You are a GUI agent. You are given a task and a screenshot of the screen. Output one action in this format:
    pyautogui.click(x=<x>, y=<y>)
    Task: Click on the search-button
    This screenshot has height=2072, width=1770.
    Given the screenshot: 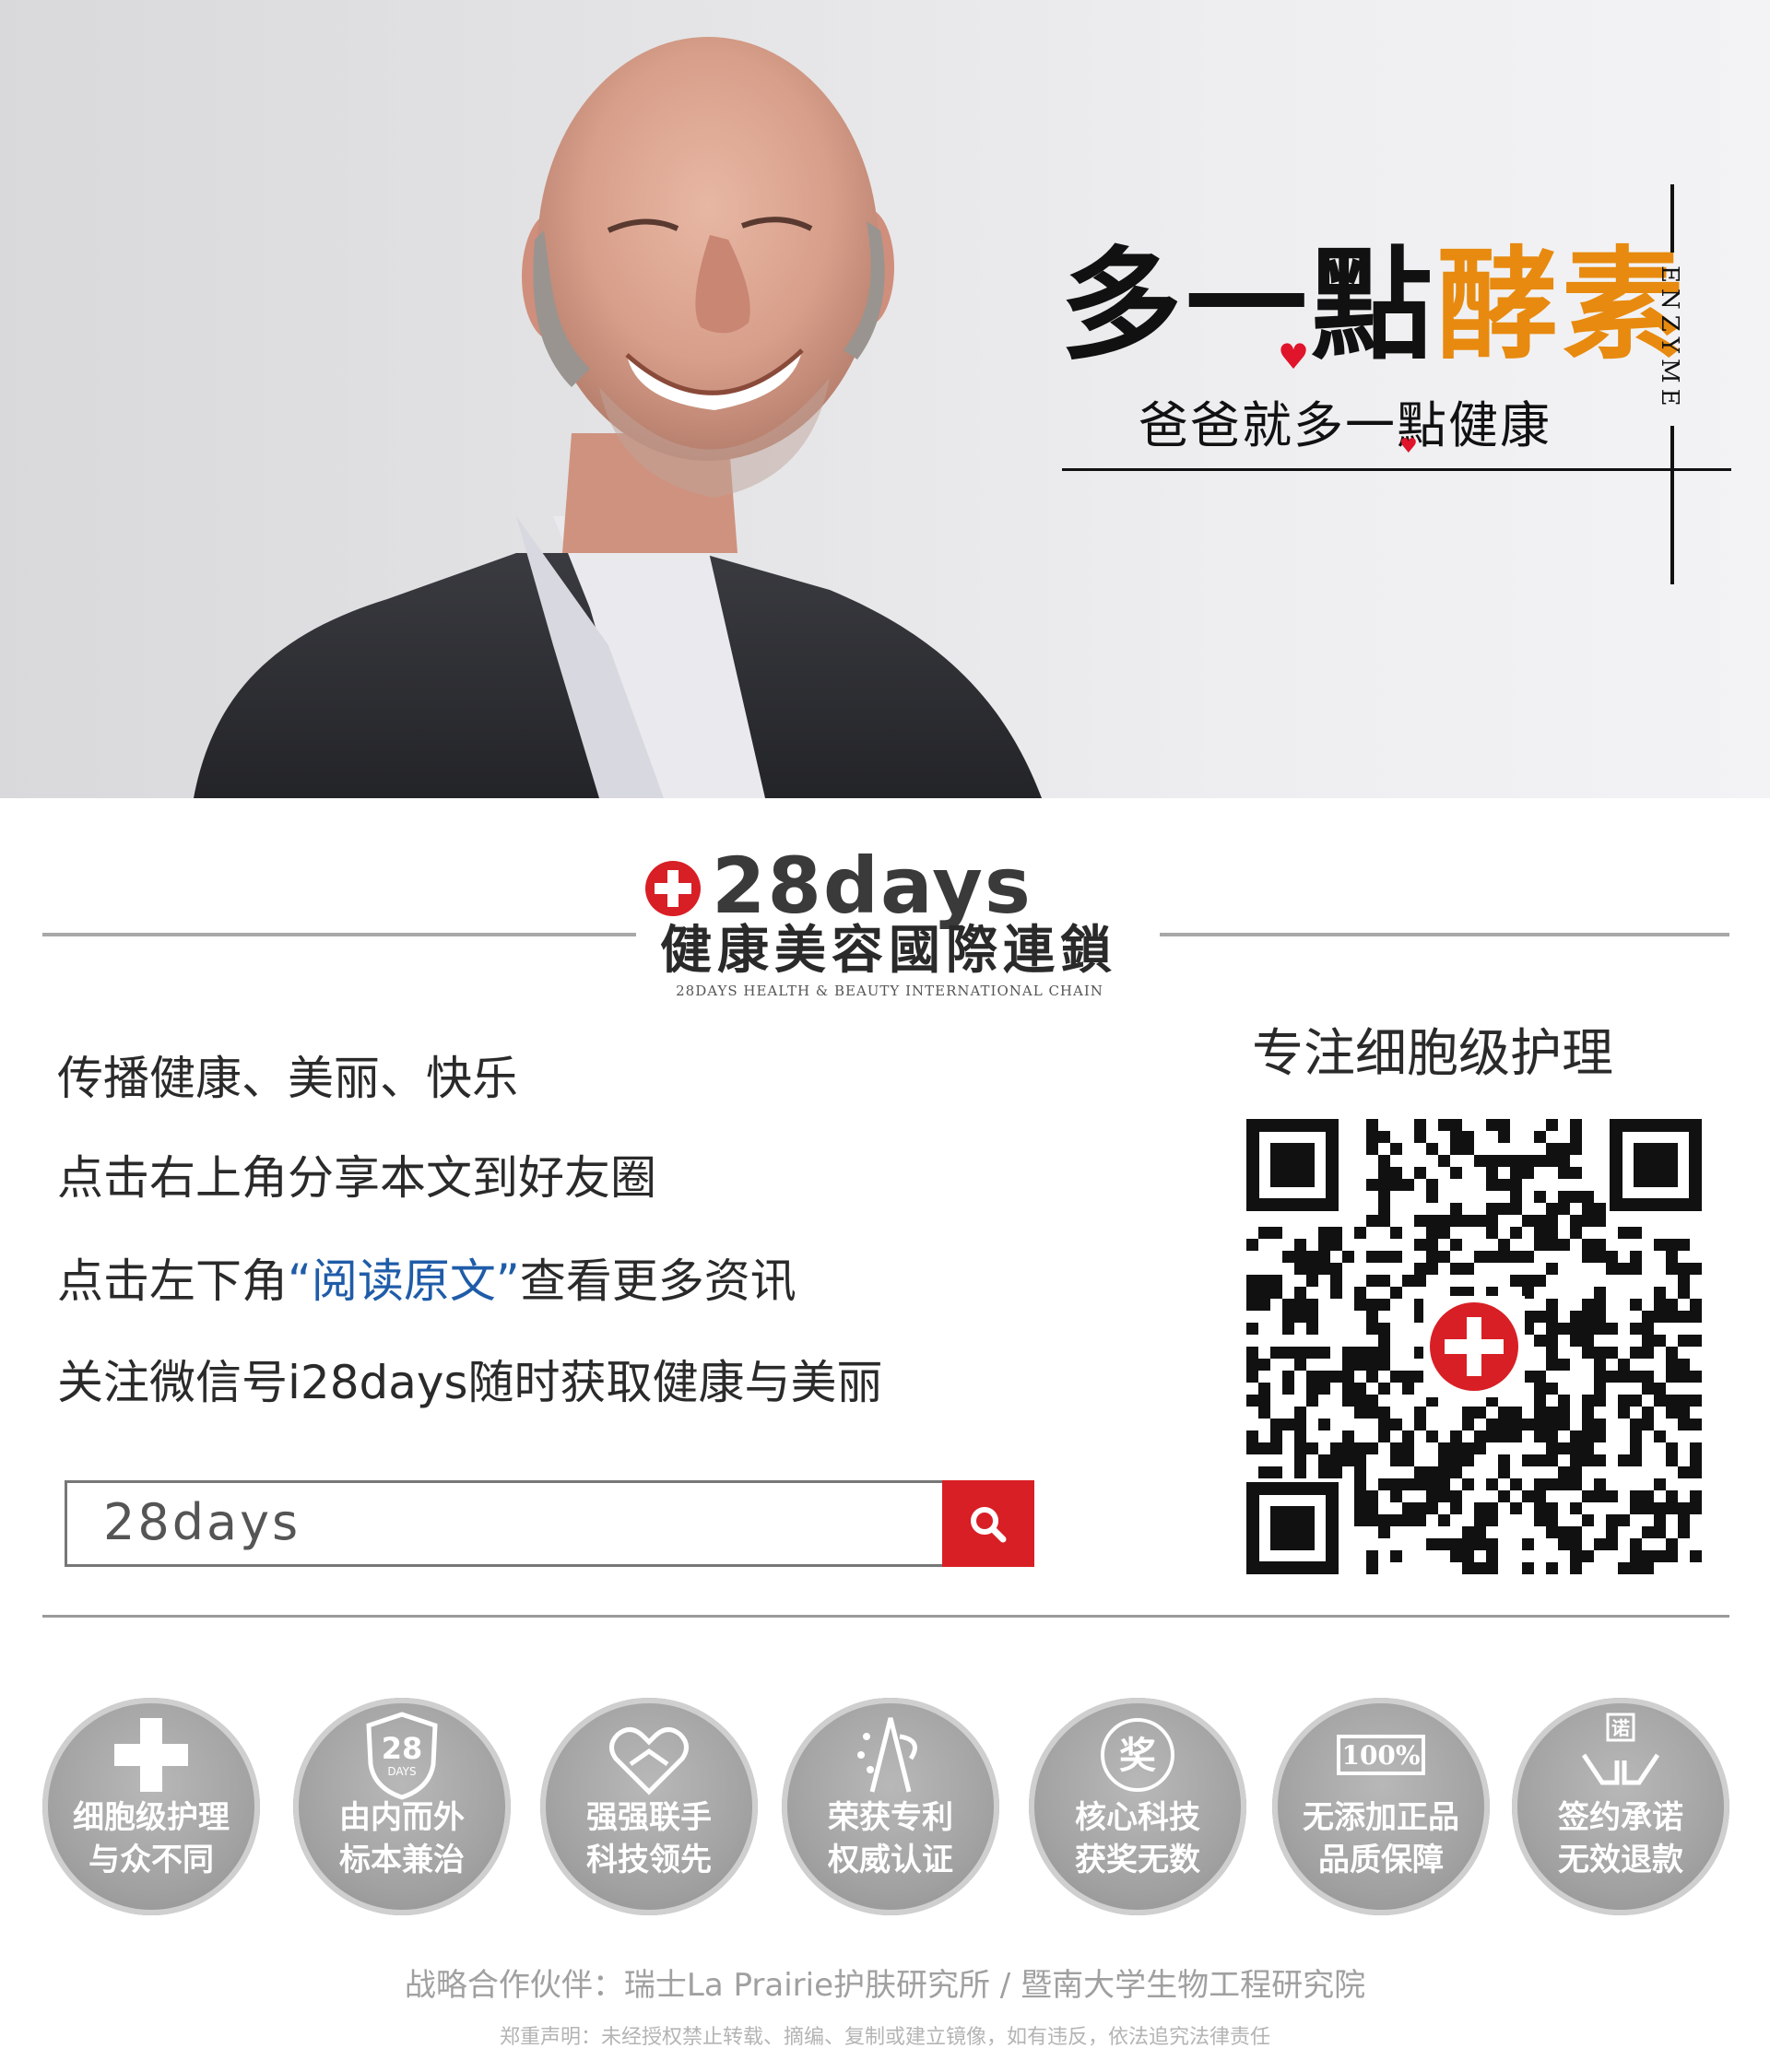 What is the action you would take?
    pyautogui.click(x=988, y=1524)
    